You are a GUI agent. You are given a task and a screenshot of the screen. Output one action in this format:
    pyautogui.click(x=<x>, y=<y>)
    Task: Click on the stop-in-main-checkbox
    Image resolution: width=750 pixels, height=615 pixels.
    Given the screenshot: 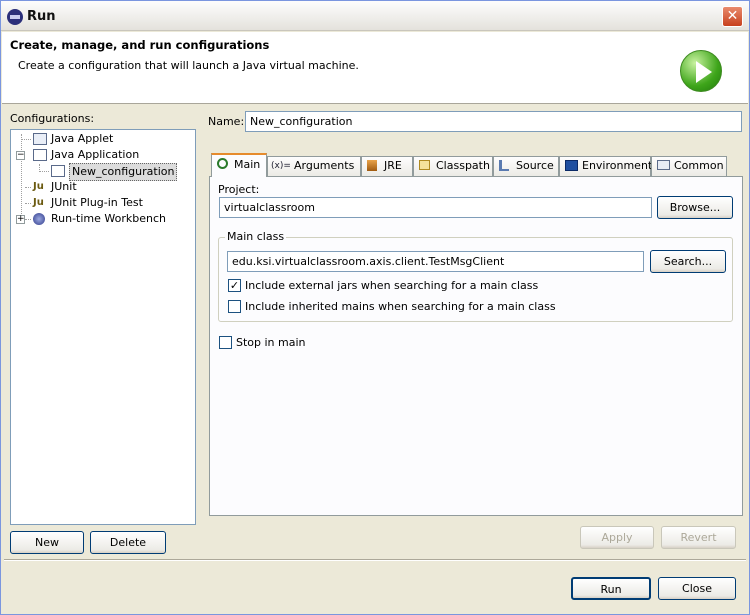 What is the action you would take?
    pyautogui.click(x=225, y=342)
    